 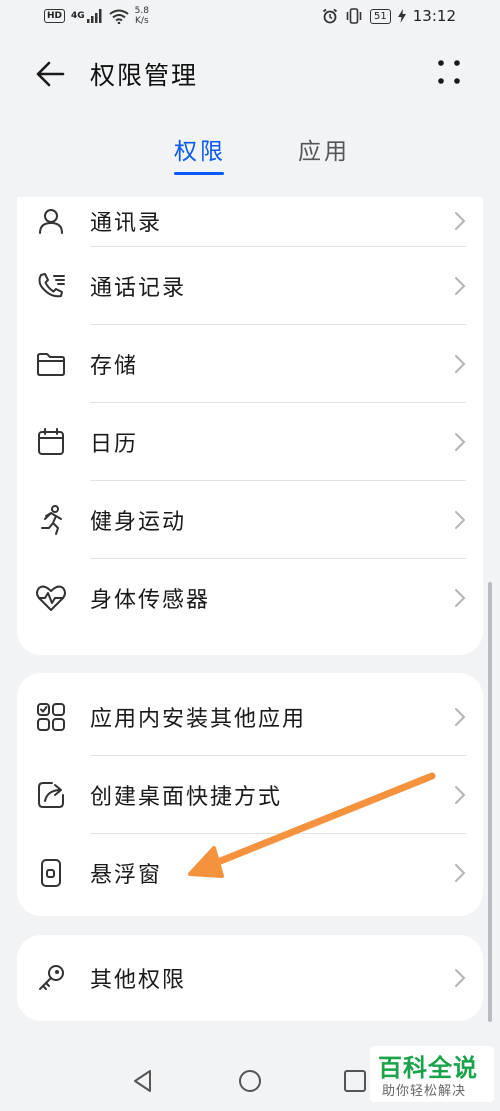 I want to click on network-speed: 5.8 K/s, so click(x=142, y=16).